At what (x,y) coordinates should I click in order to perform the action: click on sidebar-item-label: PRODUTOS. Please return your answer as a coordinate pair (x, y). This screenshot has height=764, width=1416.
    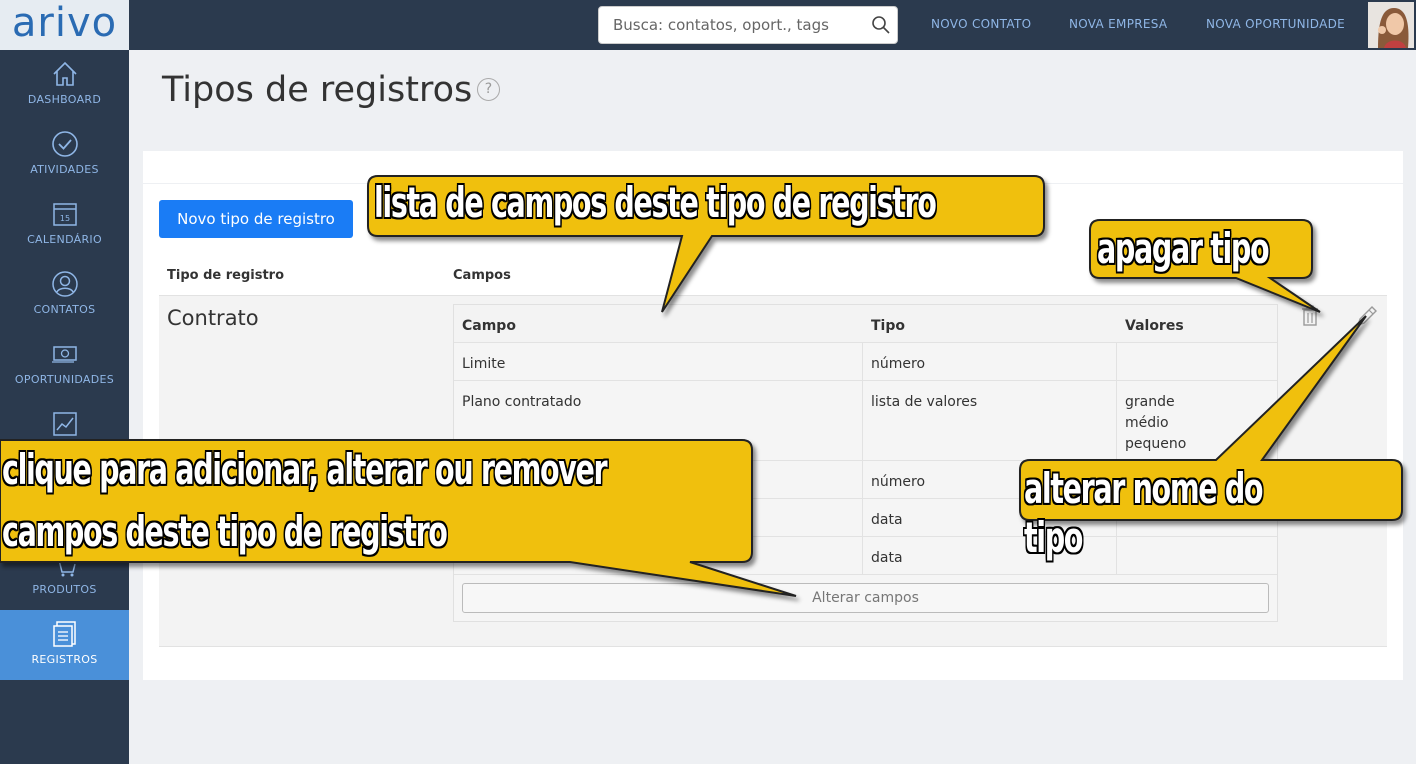
    Looking at the image, I should click on (64, 589).